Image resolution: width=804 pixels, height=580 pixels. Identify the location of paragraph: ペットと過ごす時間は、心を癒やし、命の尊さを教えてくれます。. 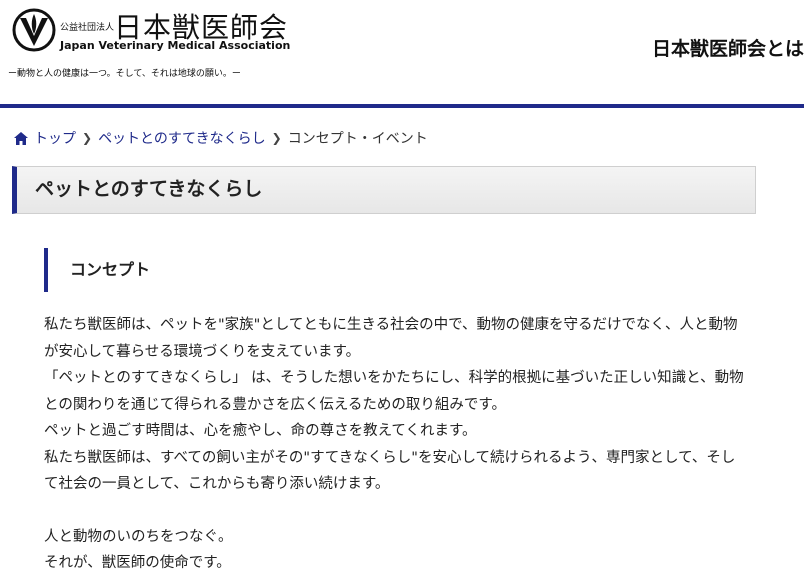
(260, 431).